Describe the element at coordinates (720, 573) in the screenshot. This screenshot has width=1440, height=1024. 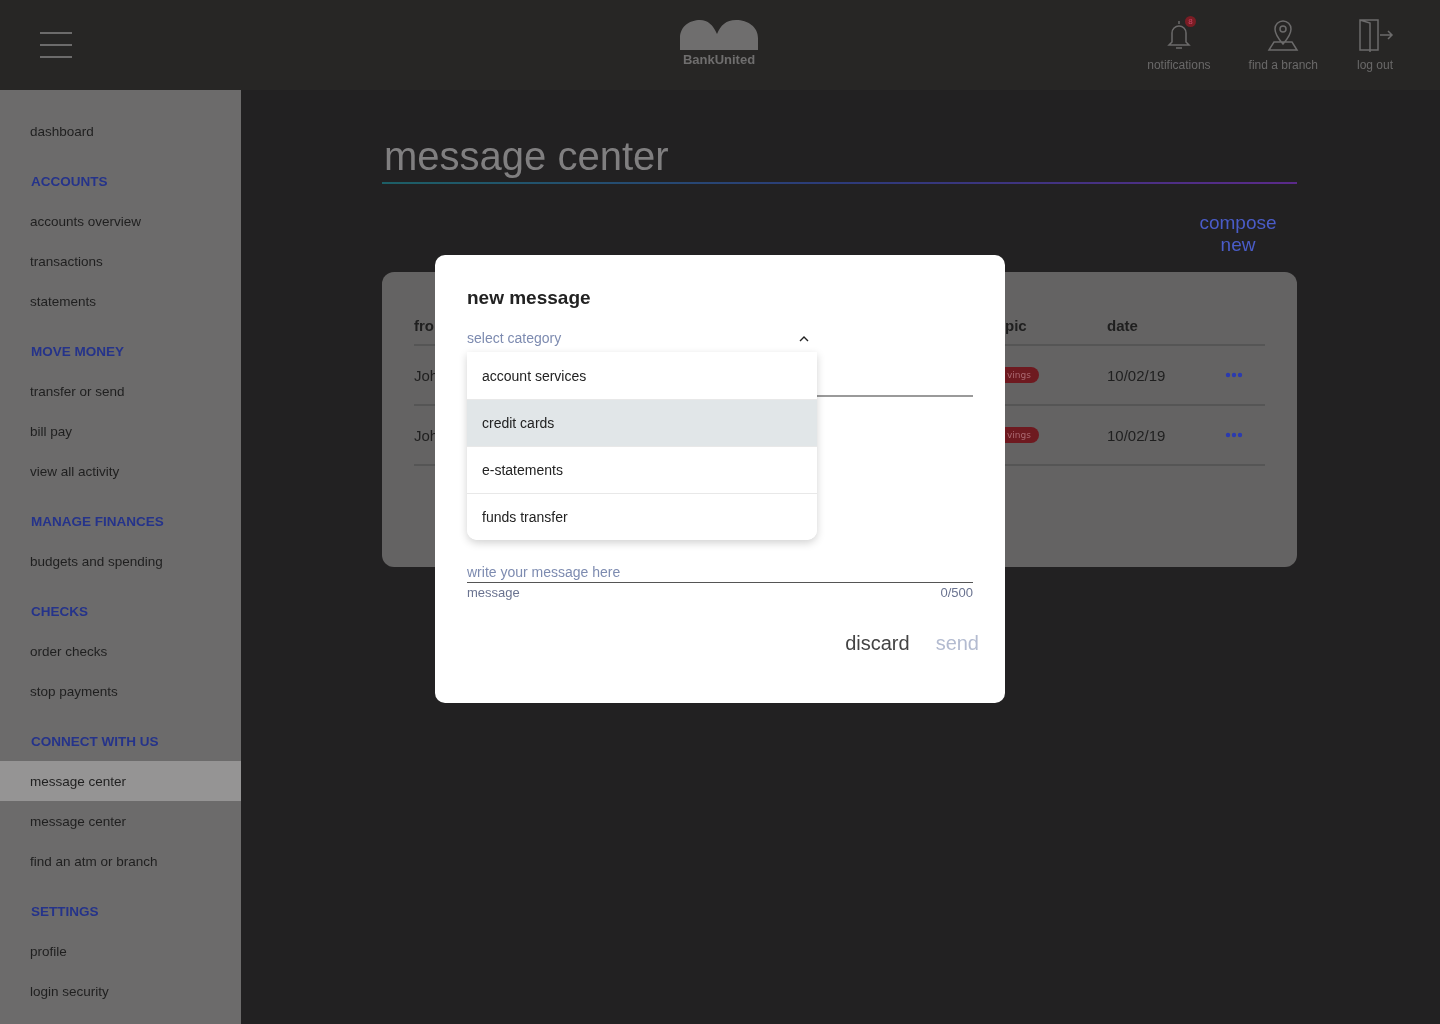
I see `message-field: write your message here` at that location.